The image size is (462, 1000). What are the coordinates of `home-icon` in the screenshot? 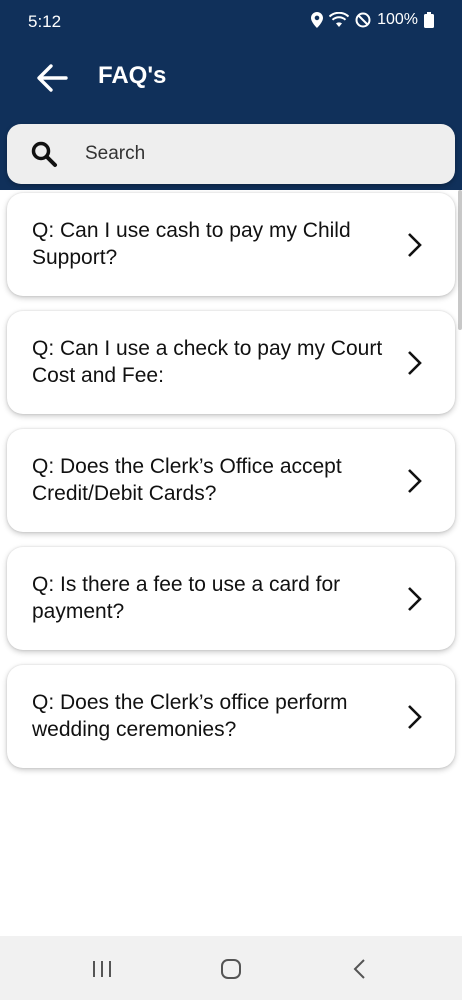 It's located at (231, 969).